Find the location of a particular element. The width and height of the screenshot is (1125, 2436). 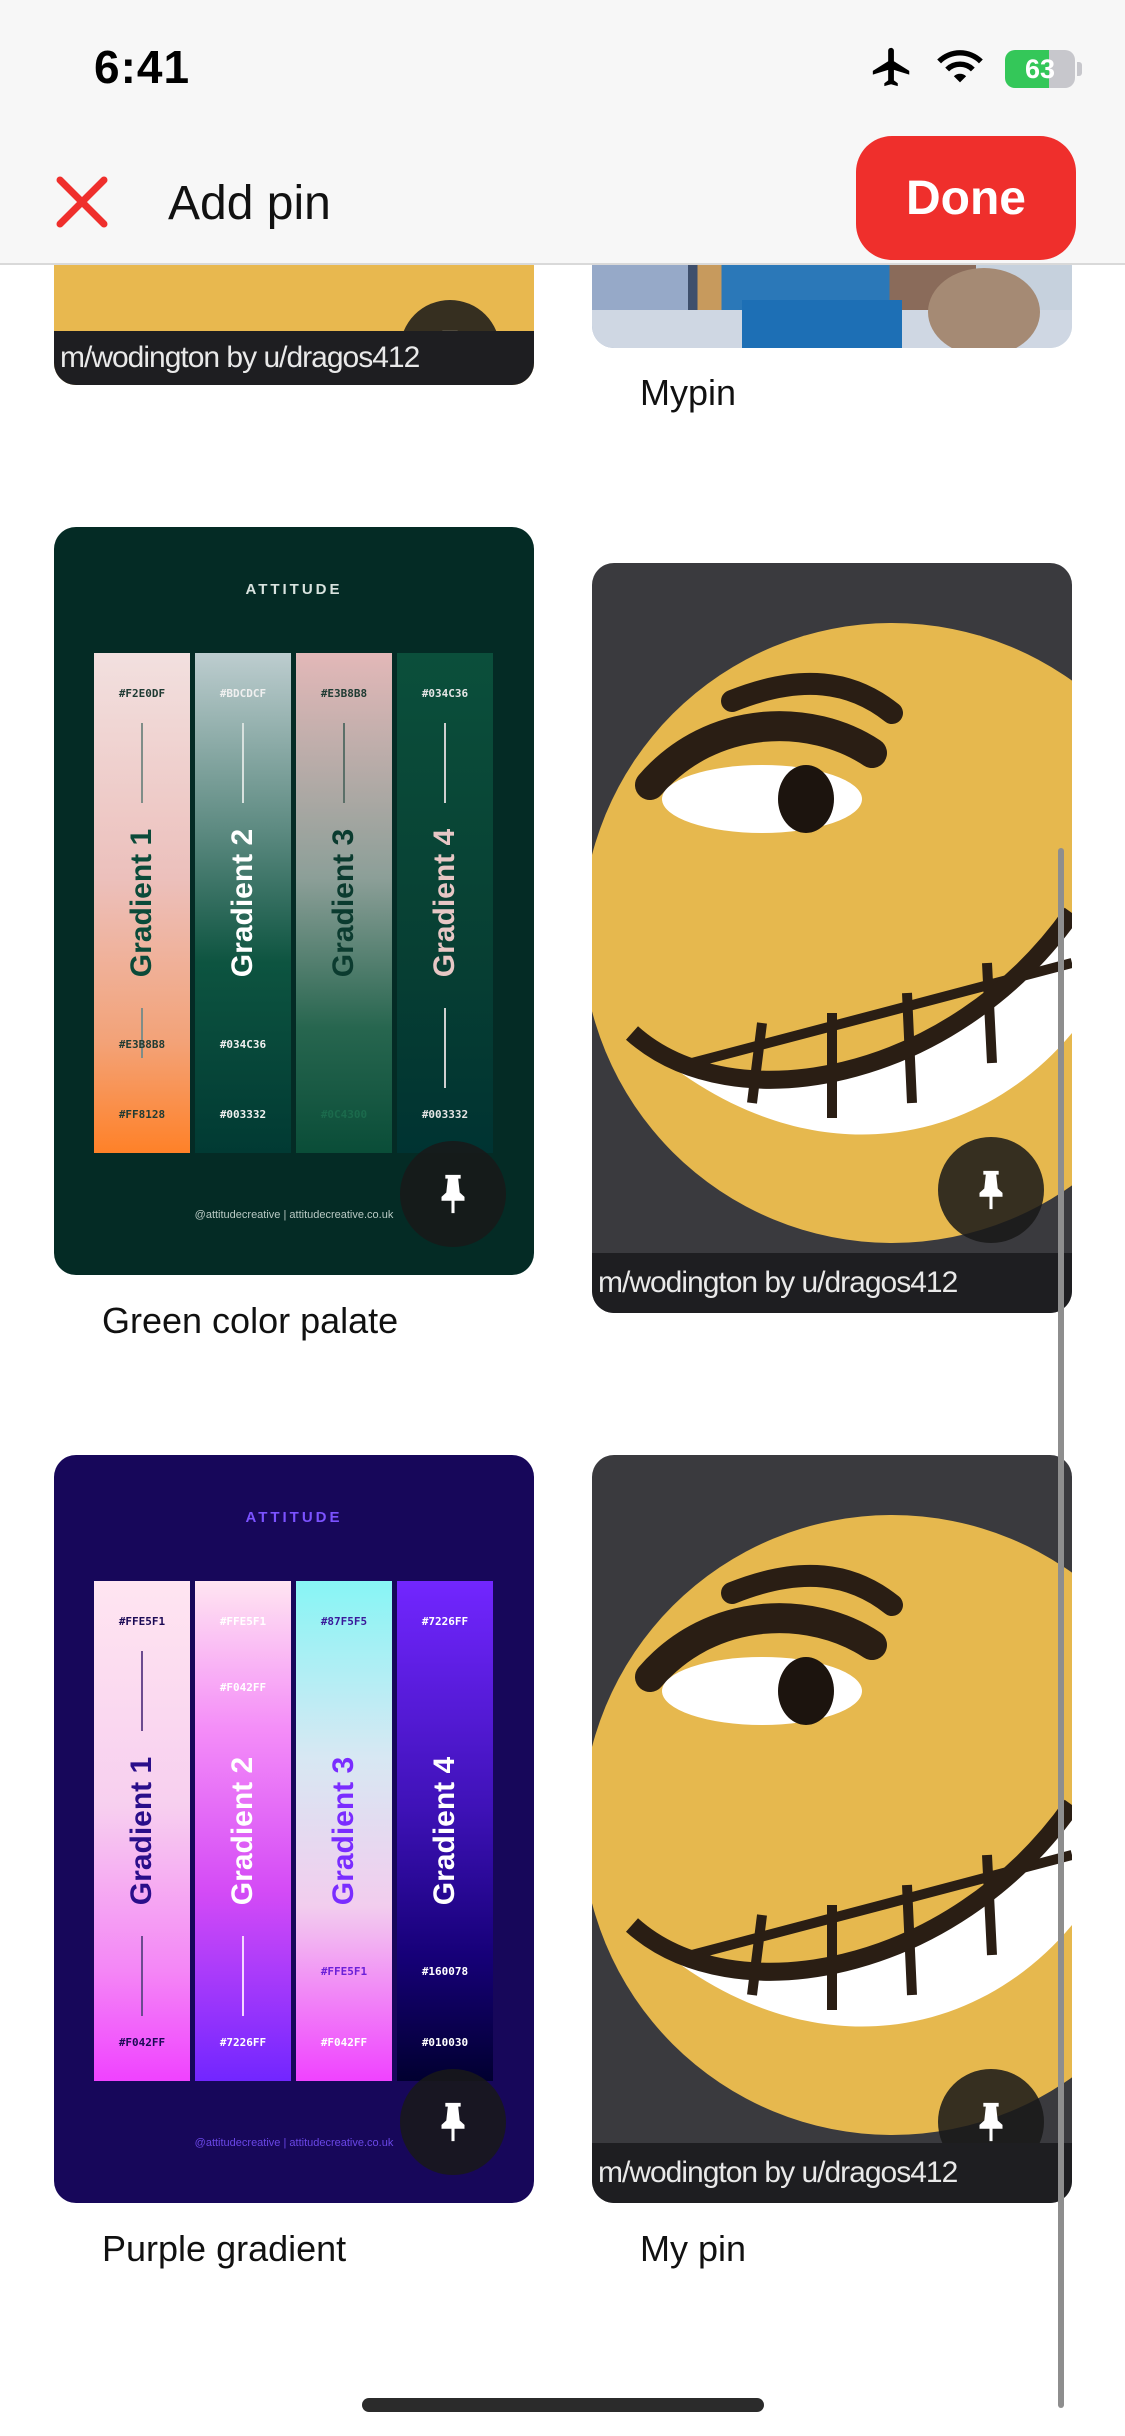

pin-card-emoji-bottom: m/wodington by u/dragos412 is located at coordinates (832, 1829).